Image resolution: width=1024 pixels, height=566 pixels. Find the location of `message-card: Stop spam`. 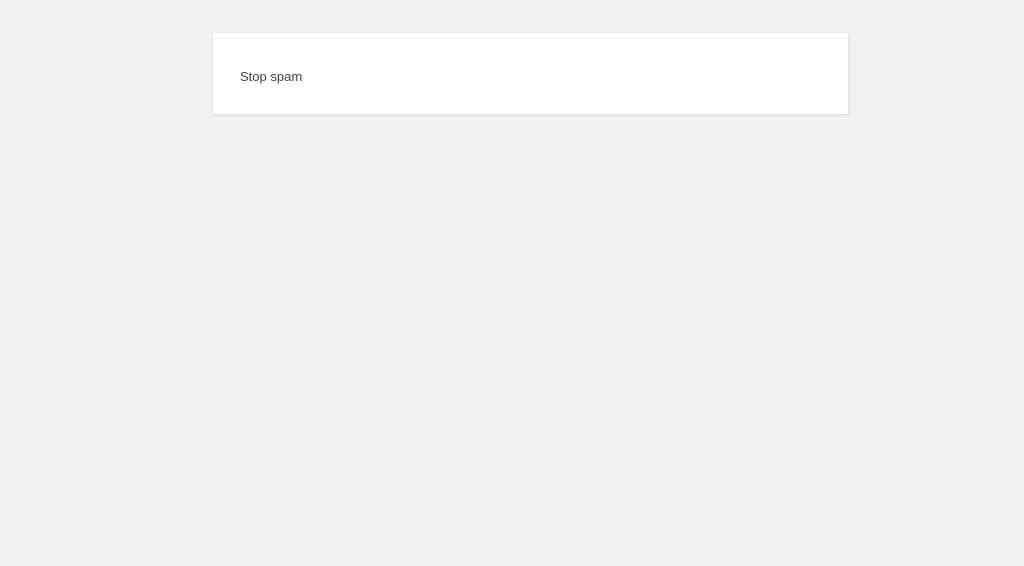

message-card: Stop spam is located at coordinates (530, 73).